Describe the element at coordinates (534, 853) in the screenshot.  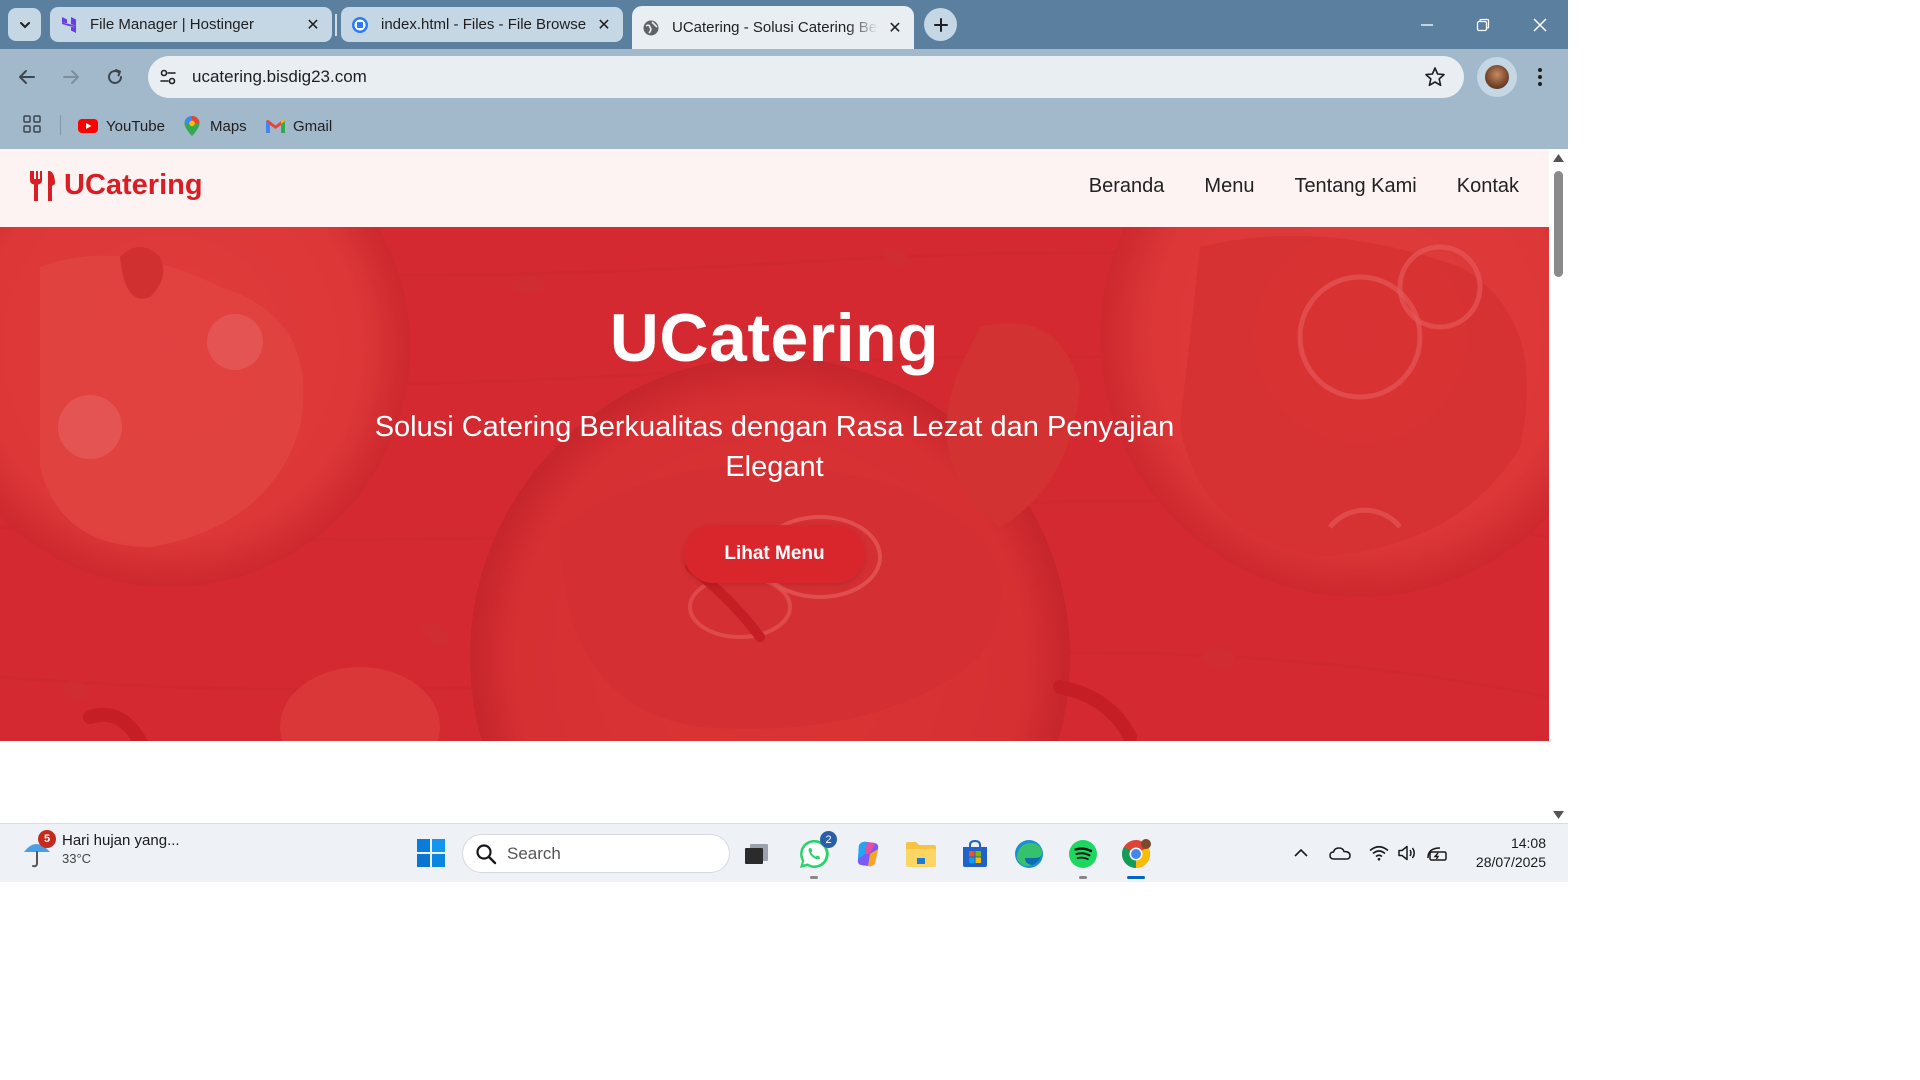
I see `search-placeholder: Search` at that location.